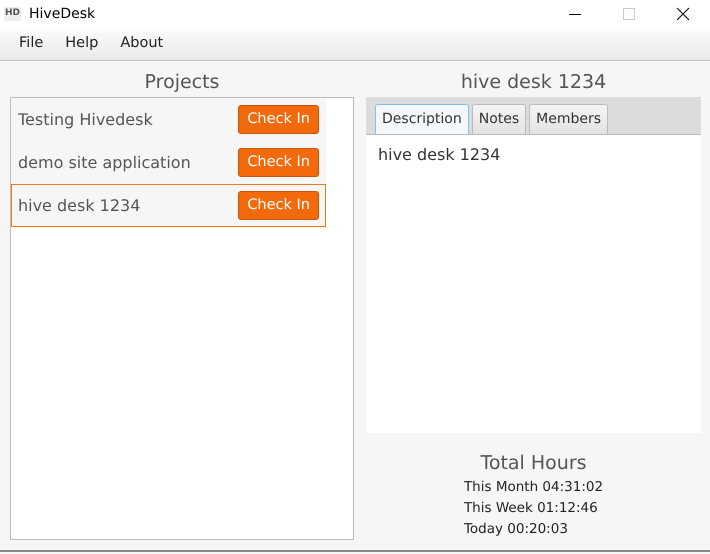  I want to click on tab: Members, so click(568, 119).